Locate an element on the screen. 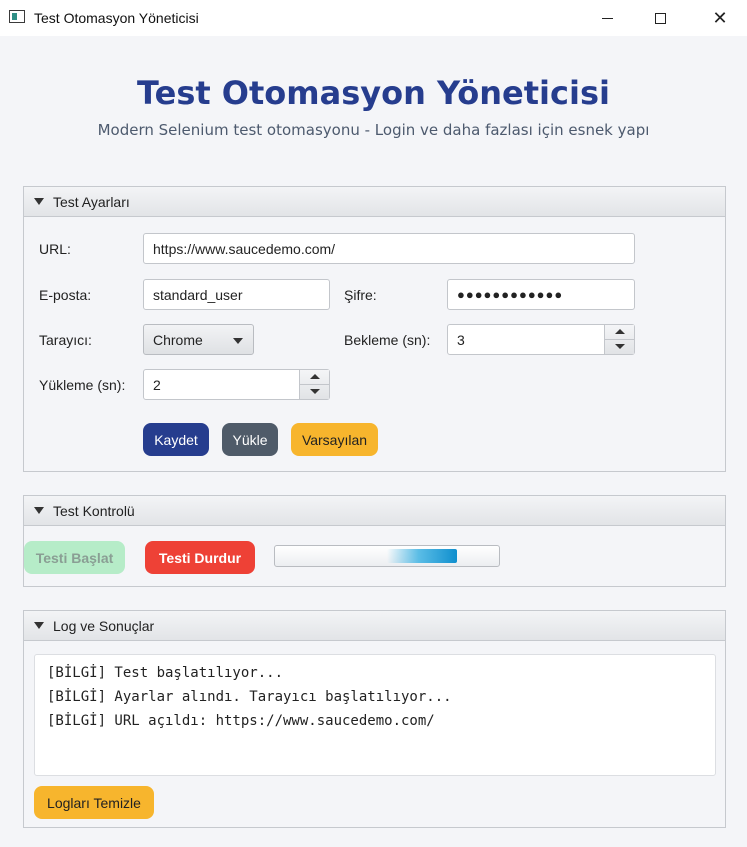 The image size is (747, 847). close-icon: ✕ is located at coordinates (720, 18).